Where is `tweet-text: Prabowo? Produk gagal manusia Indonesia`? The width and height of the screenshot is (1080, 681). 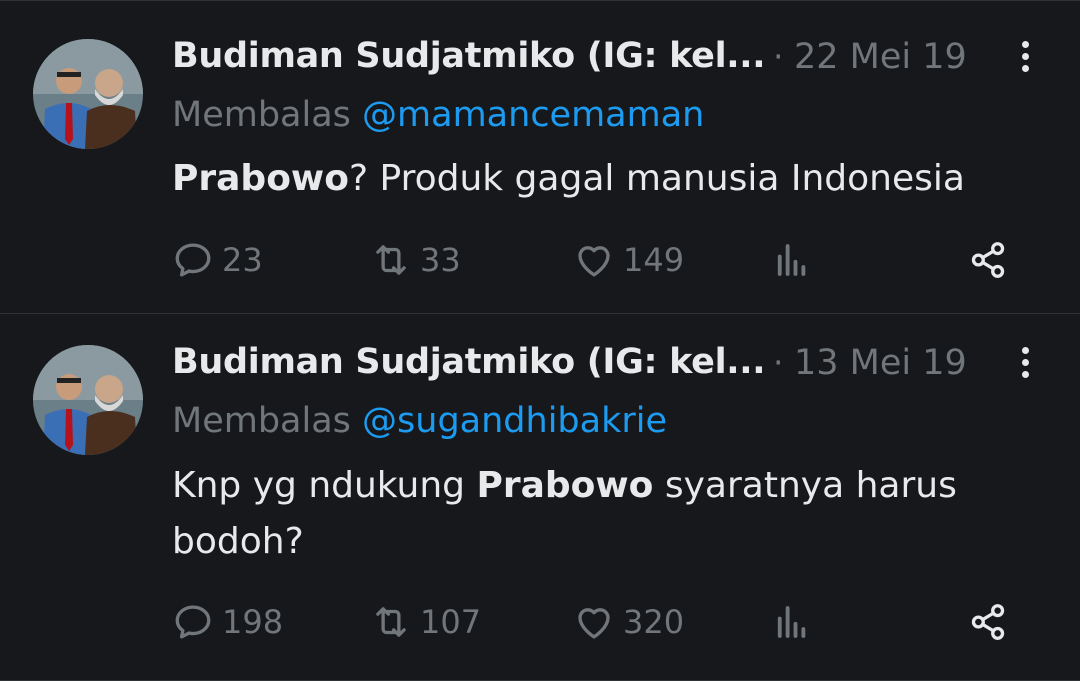 tweet-text: Prabowo? Produk gagal manusia Indonesia is located at coordinates (602, 179).